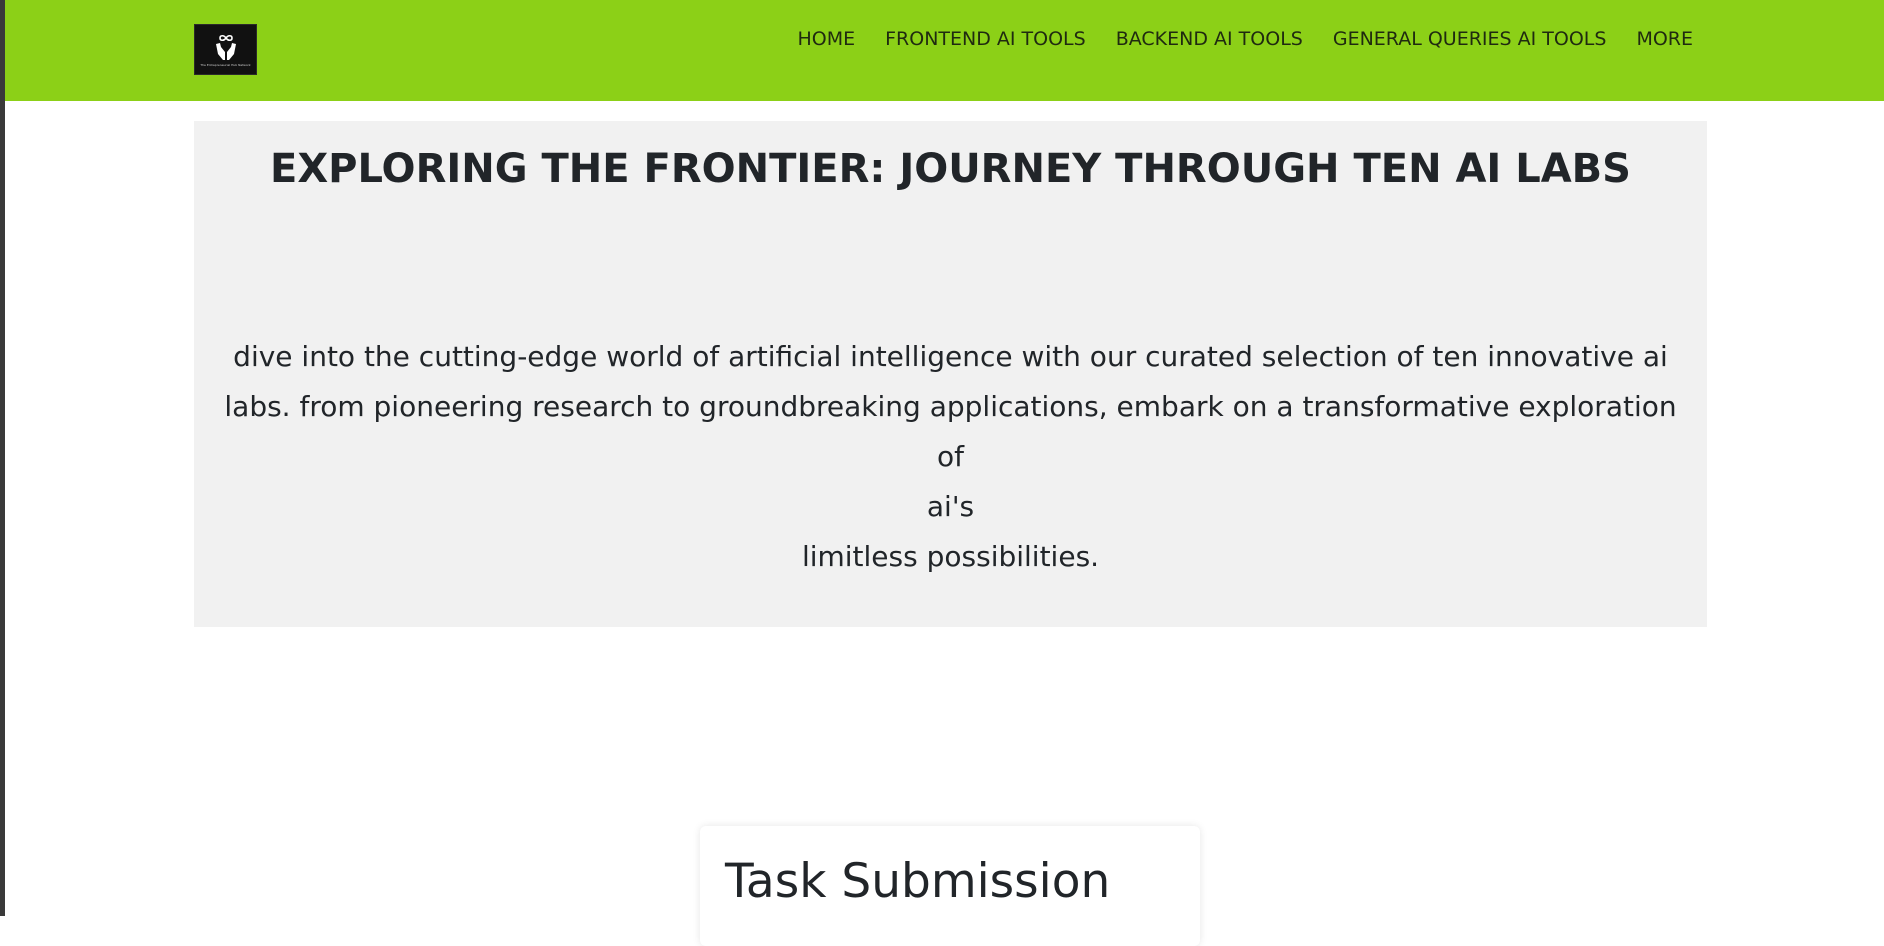 The height and width of the screenshot is (946, 1884). Describe the element at coordinates (1470, 39) in the screenshot. I see `nav-item-general-queries-ai-tools: GENERAL QUERIES AI TOOLS` at that location.